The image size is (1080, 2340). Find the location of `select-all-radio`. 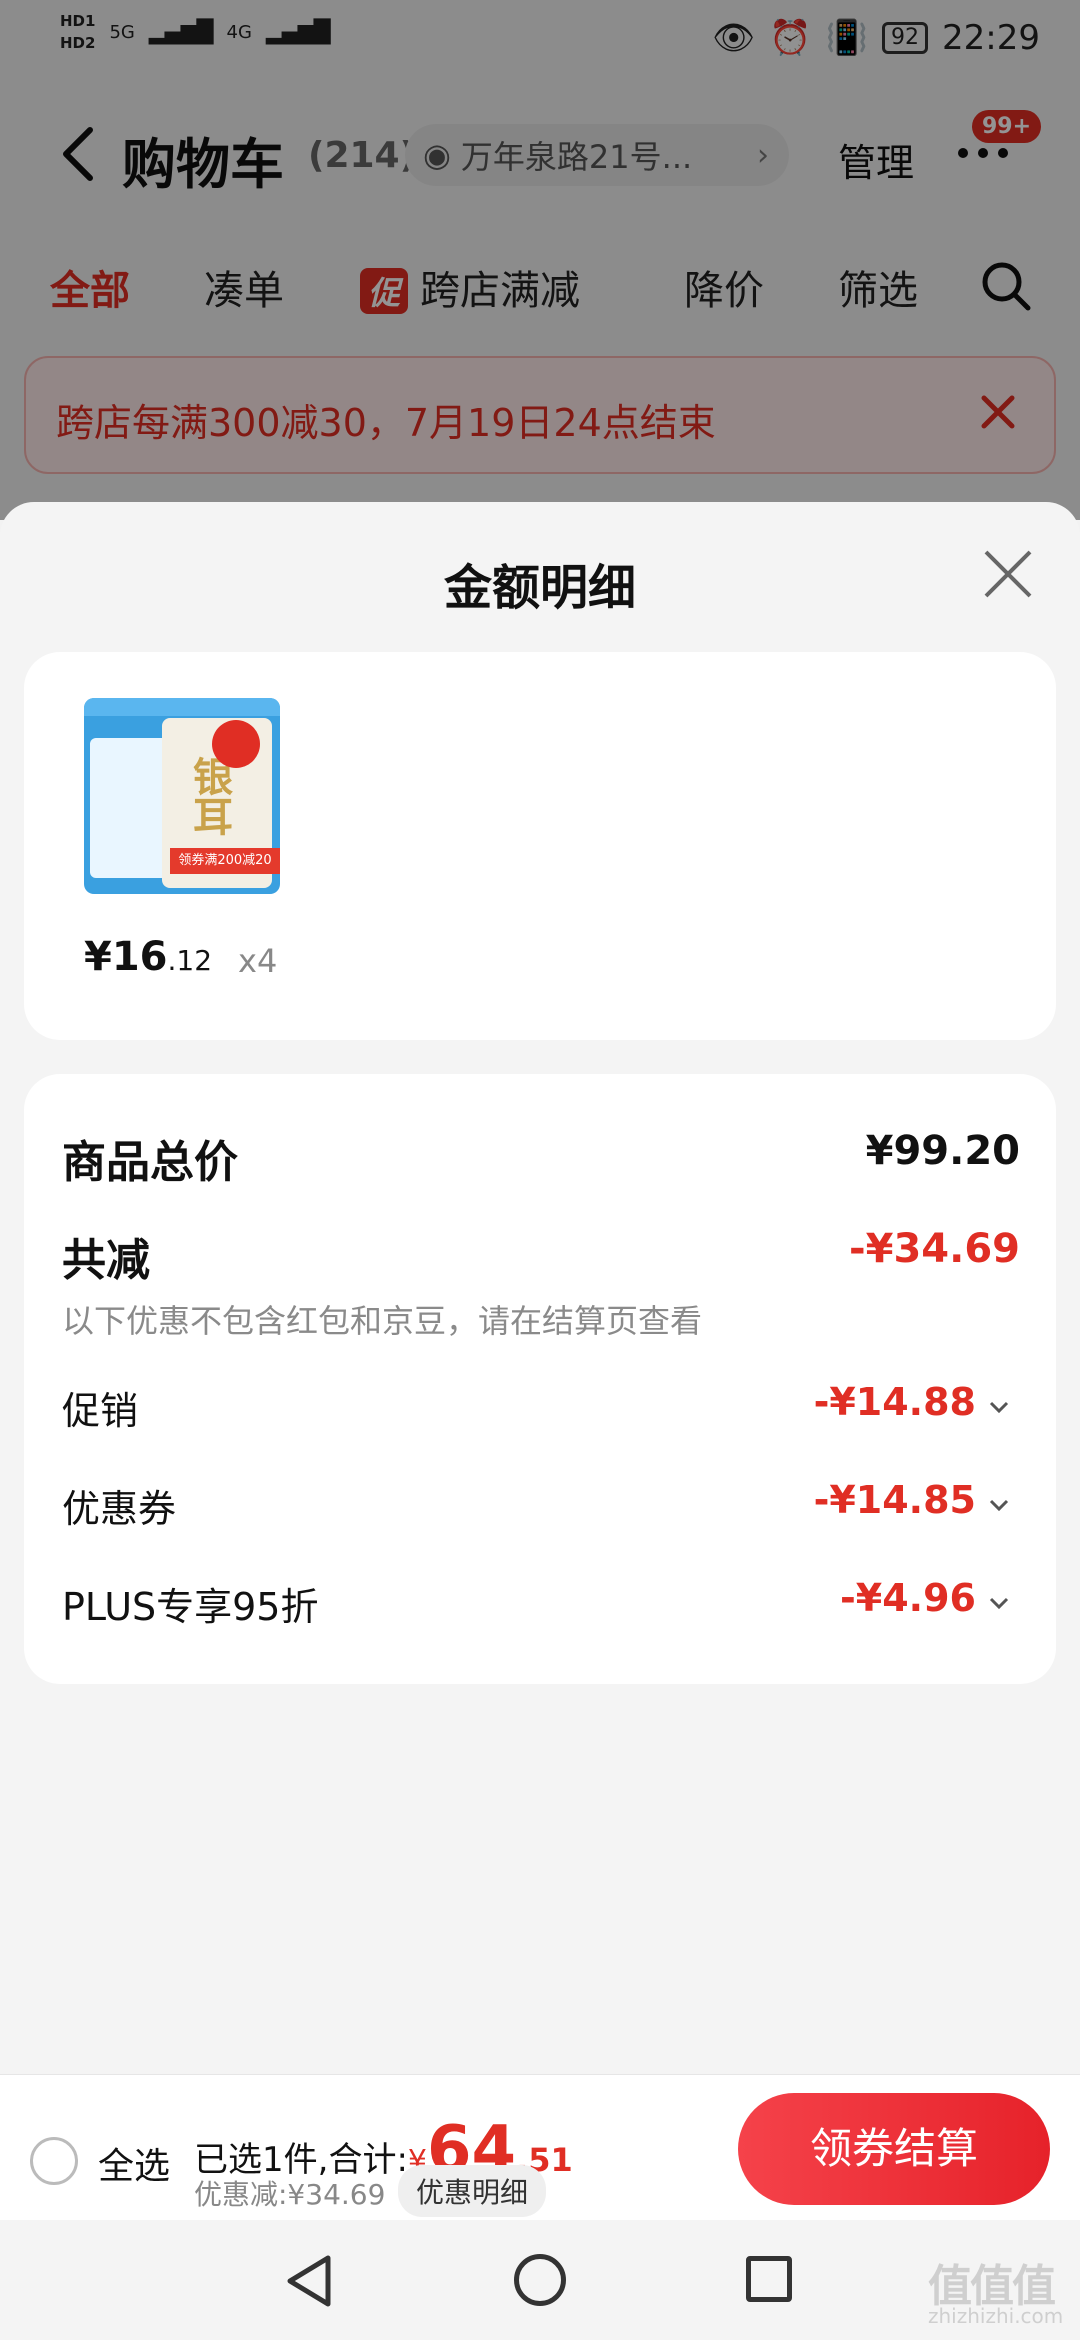

select-all-radio is located at coordinates (54, 2161).